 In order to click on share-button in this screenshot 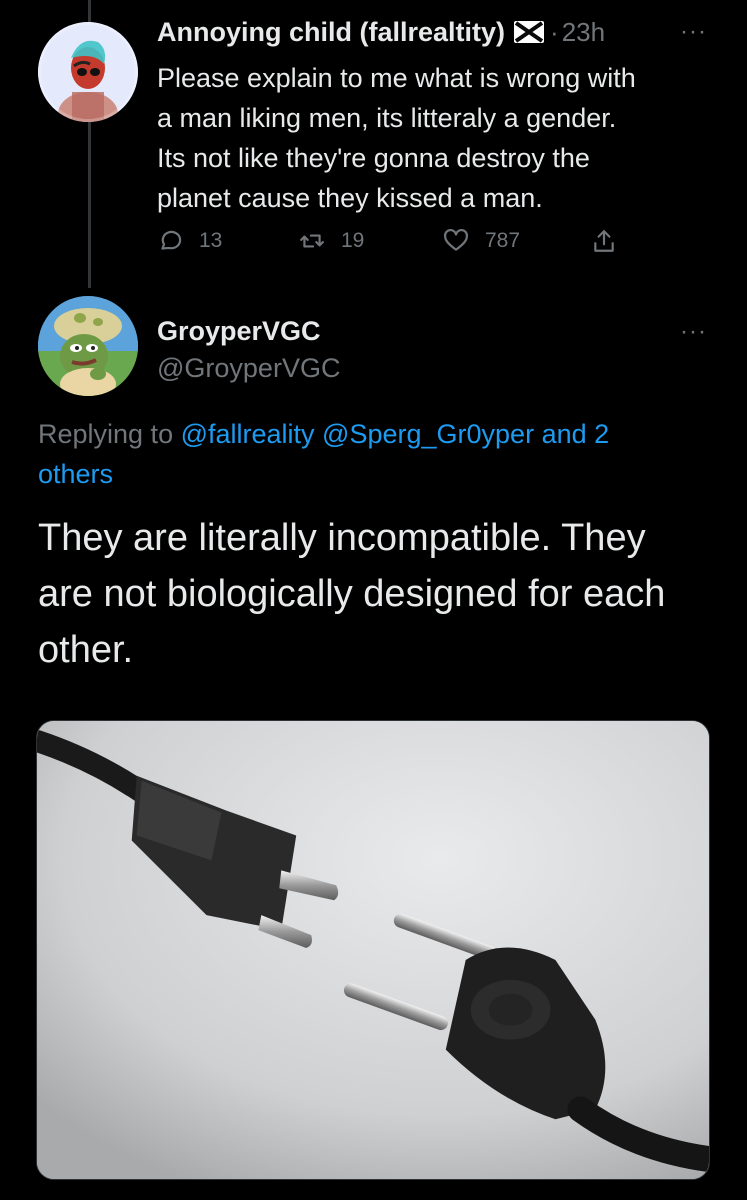, I will do `click(604, 241)`.